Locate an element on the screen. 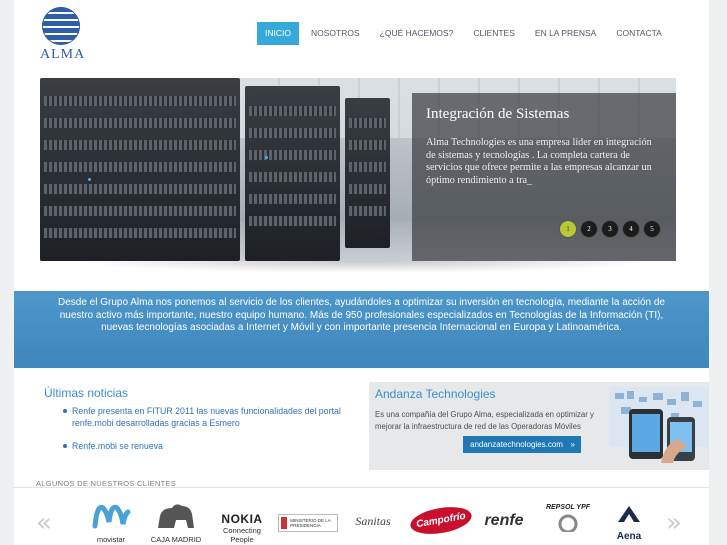  client-logo-caja-madrid: CAJA MADRID is located at coordinates (176, 522).